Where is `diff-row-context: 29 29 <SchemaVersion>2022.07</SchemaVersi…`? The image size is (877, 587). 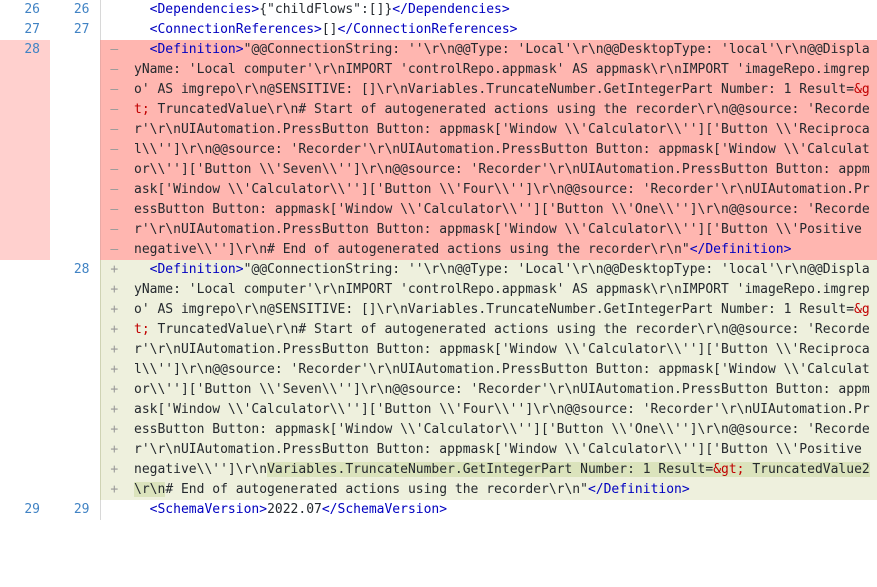
diff-row-context: 29 29 <SchemaVersion>2022.07</SchemaVersi… is located at coordinates (438, 510).